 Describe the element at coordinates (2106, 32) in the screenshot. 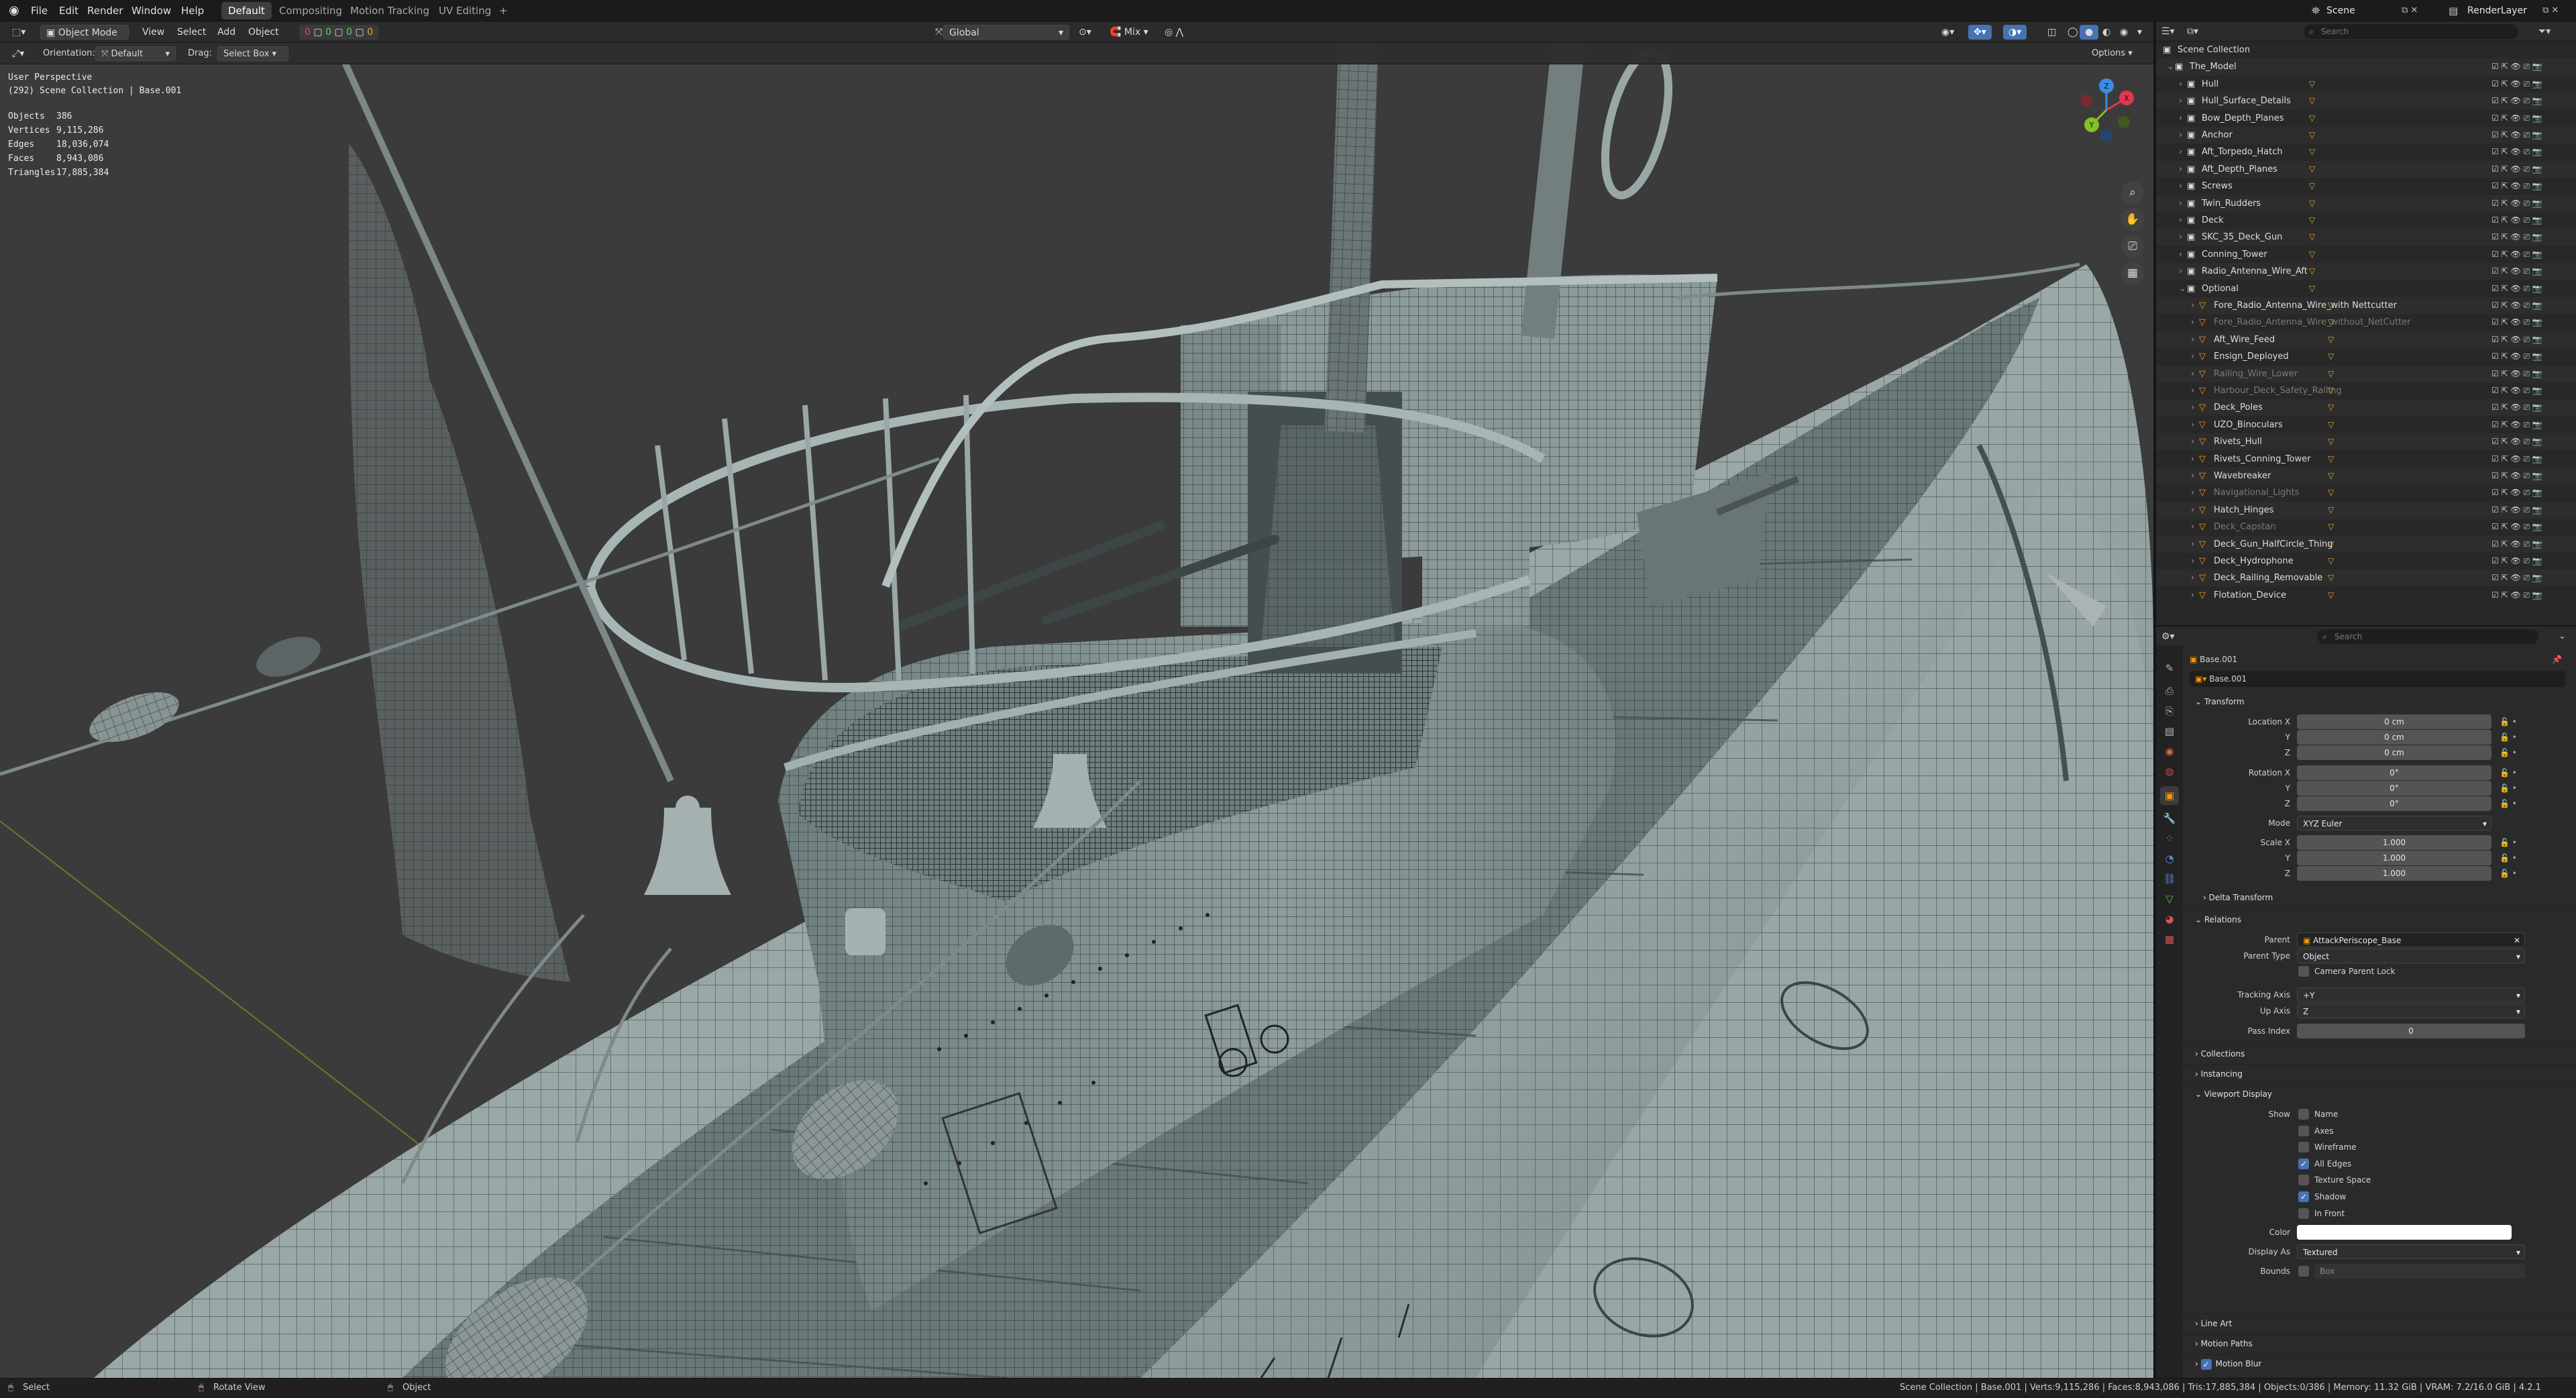

I see `material-preview-button: ◐` at that location.